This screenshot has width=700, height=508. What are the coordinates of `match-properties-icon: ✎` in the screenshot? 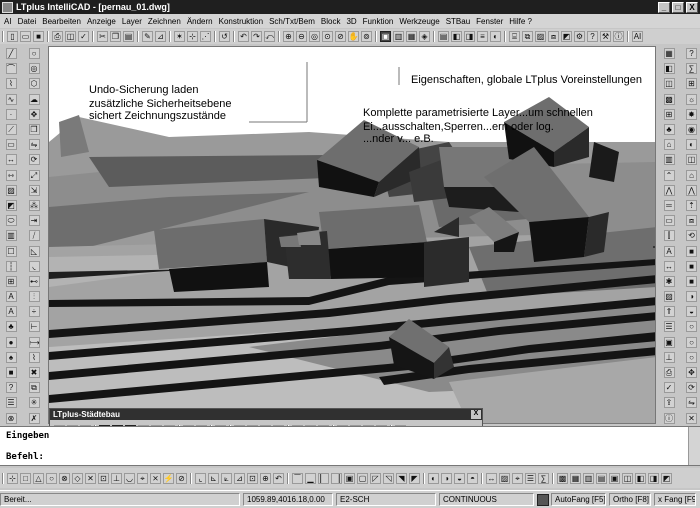 It's located at (147, 36).